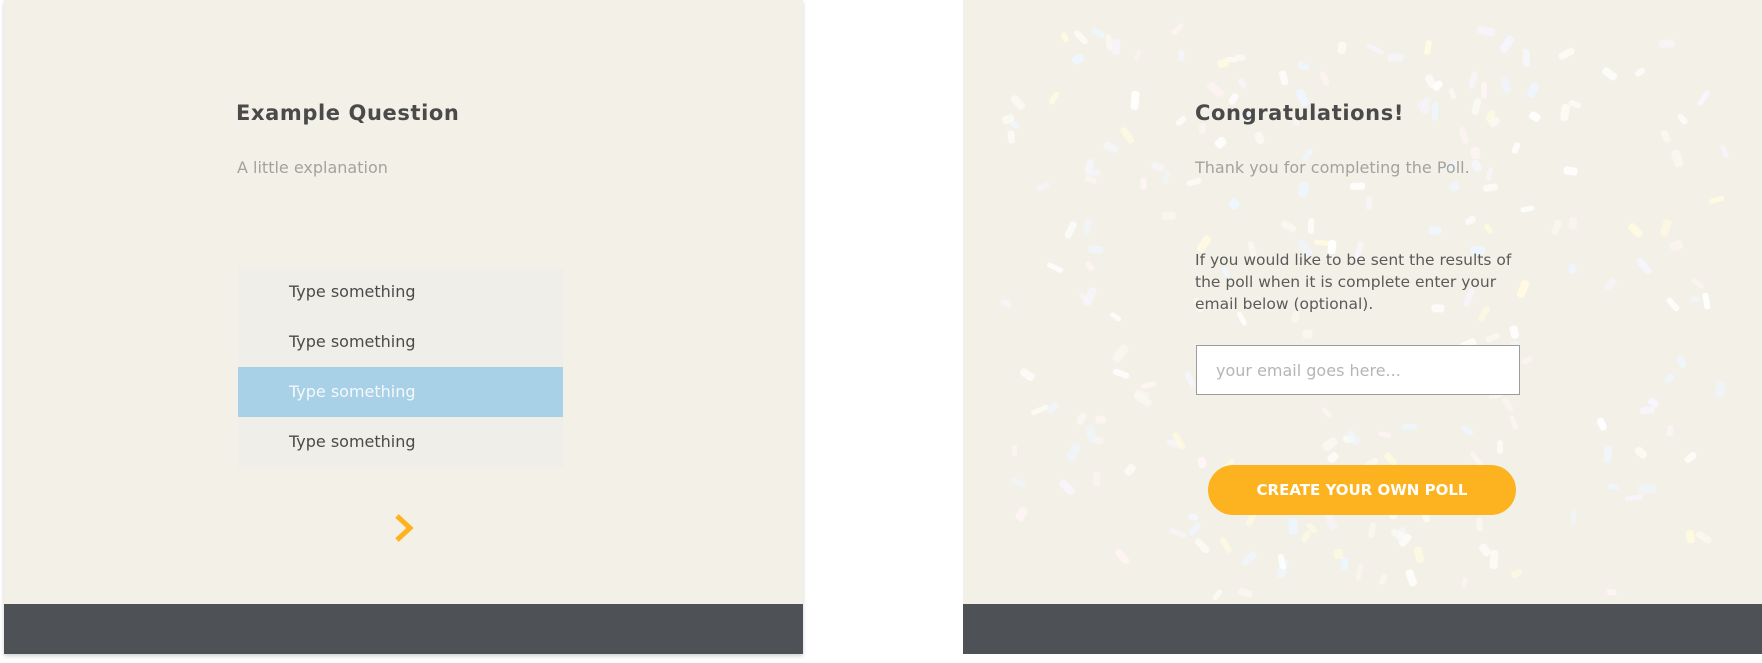 The height and width of the screenshot is (663, 1762). I want to click on email-field, so click(1358, 370).